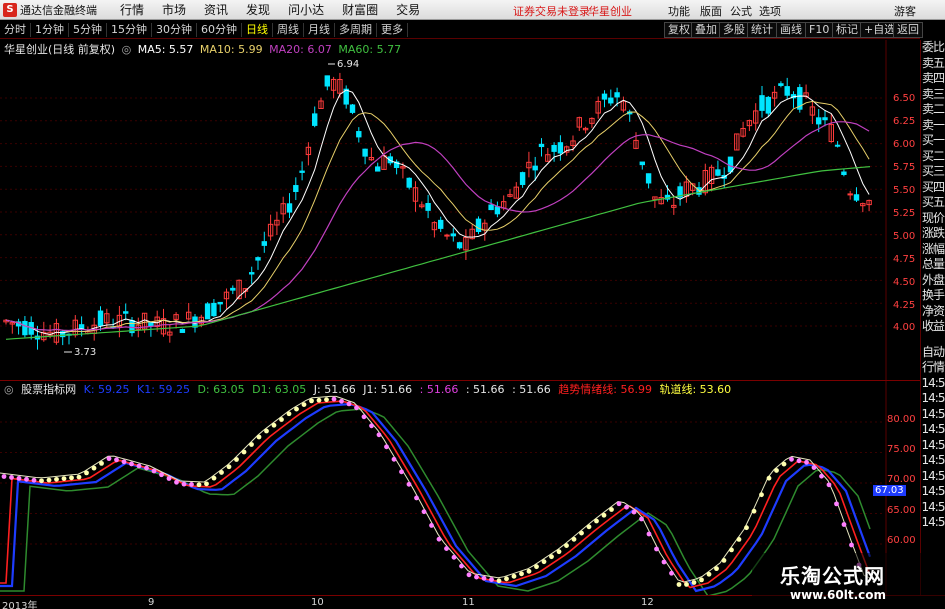 This screenshot has width=945, height=609. Describe the element at coordinates (706, 30) in the screenshot. I see `overlay-button: 叠加` at that location.